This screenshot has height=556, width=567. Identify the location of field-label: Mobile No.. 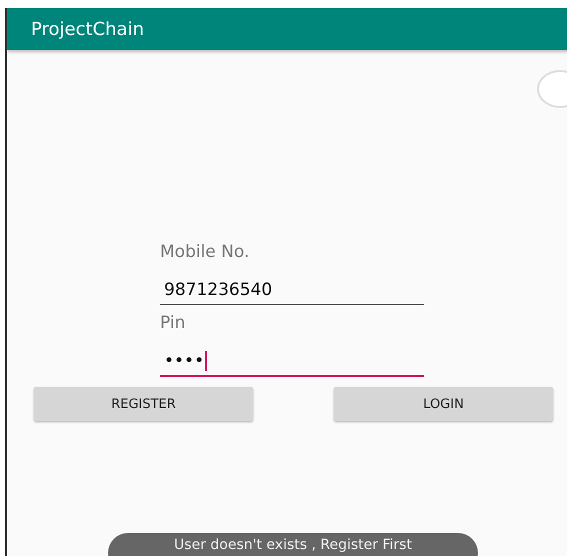
(205, 253).